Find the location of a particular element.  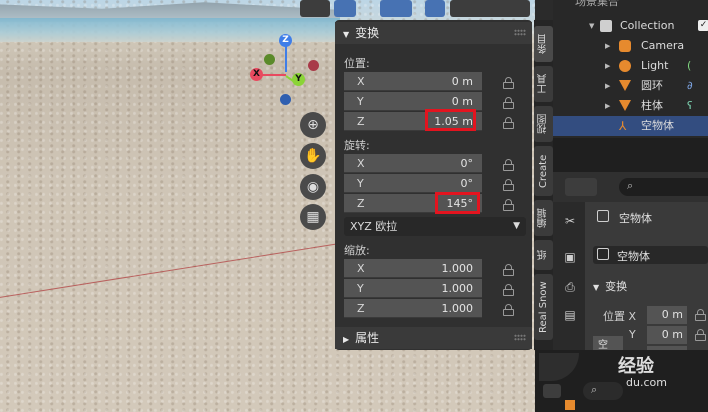

tab-create: Create is located at coordinates (543, 171).